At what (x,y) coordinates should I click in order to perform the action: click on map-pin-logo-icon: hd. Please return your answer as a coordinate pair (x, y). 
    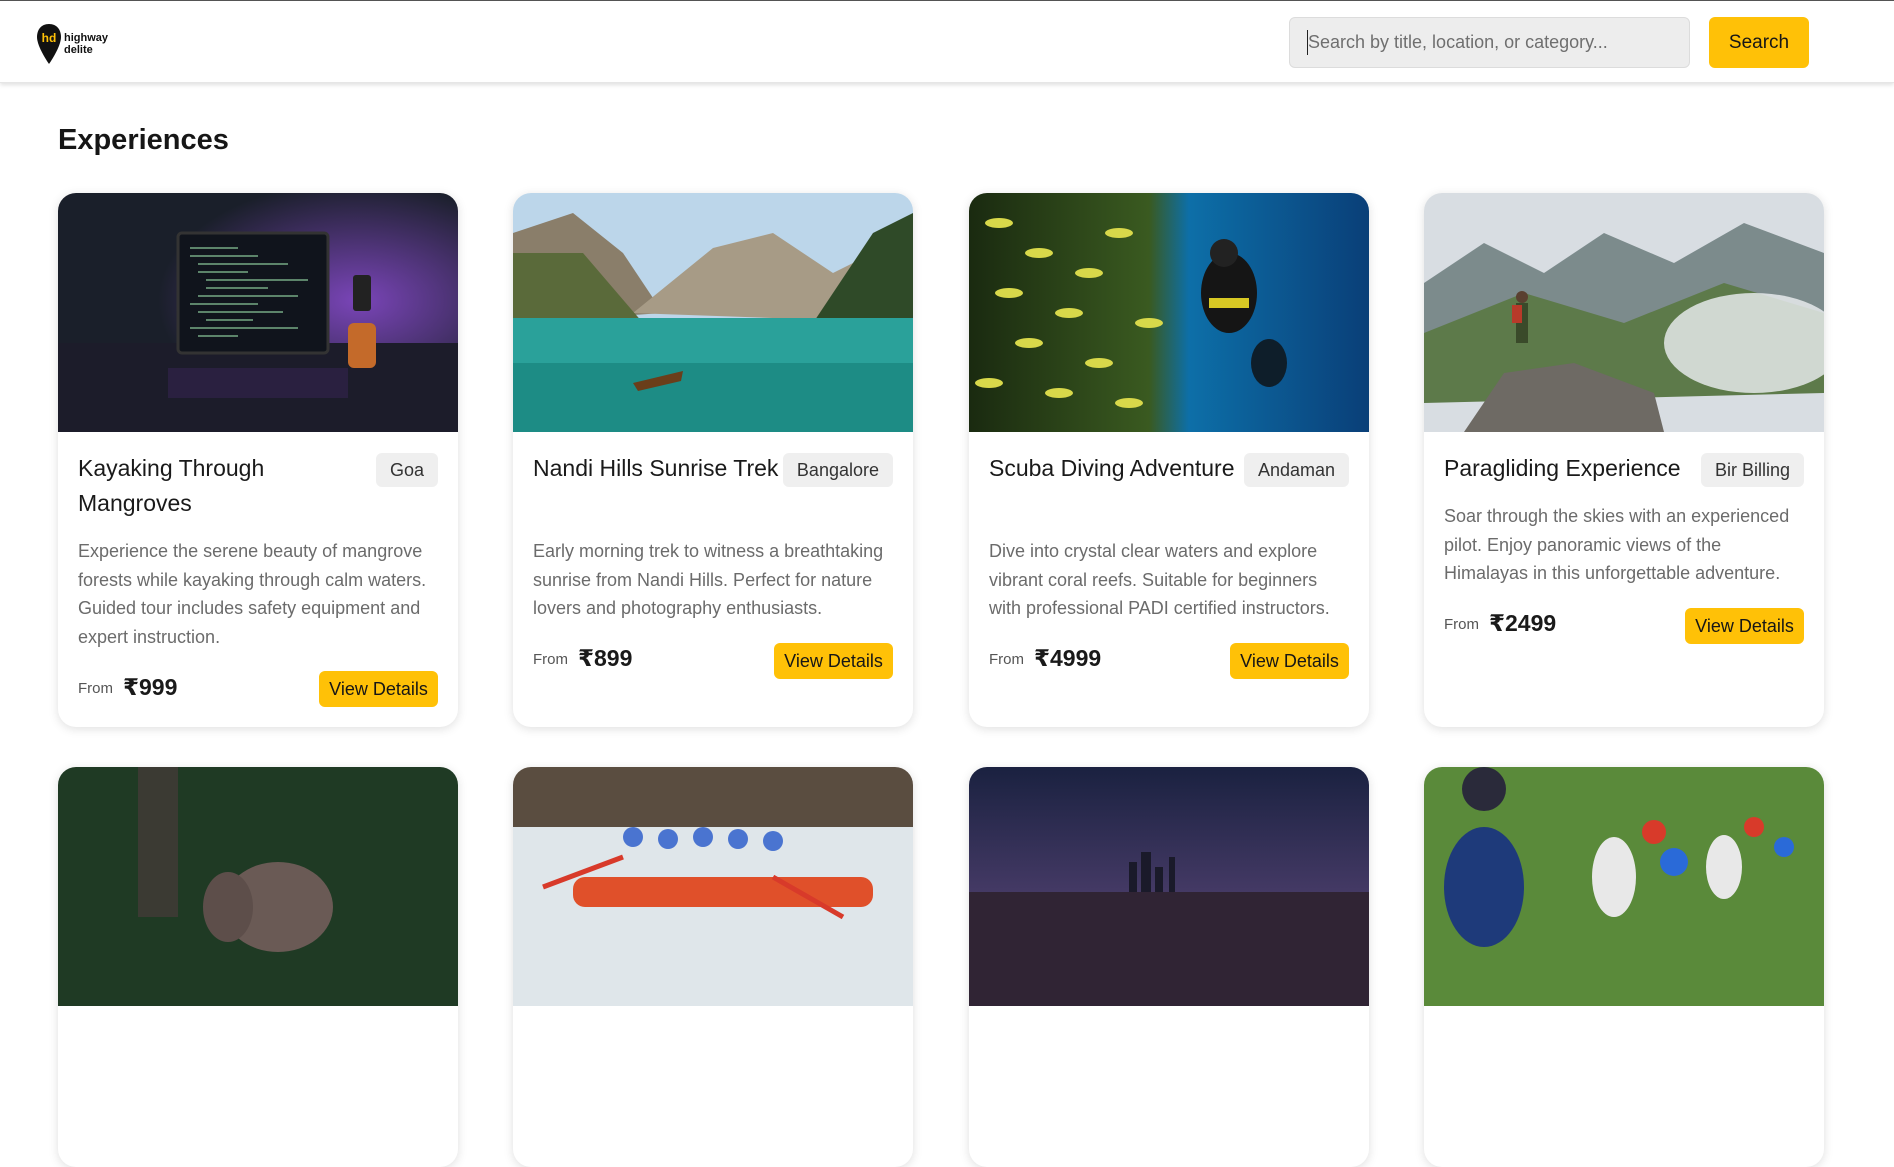
    Looking at the image, I should click on (49, 44).